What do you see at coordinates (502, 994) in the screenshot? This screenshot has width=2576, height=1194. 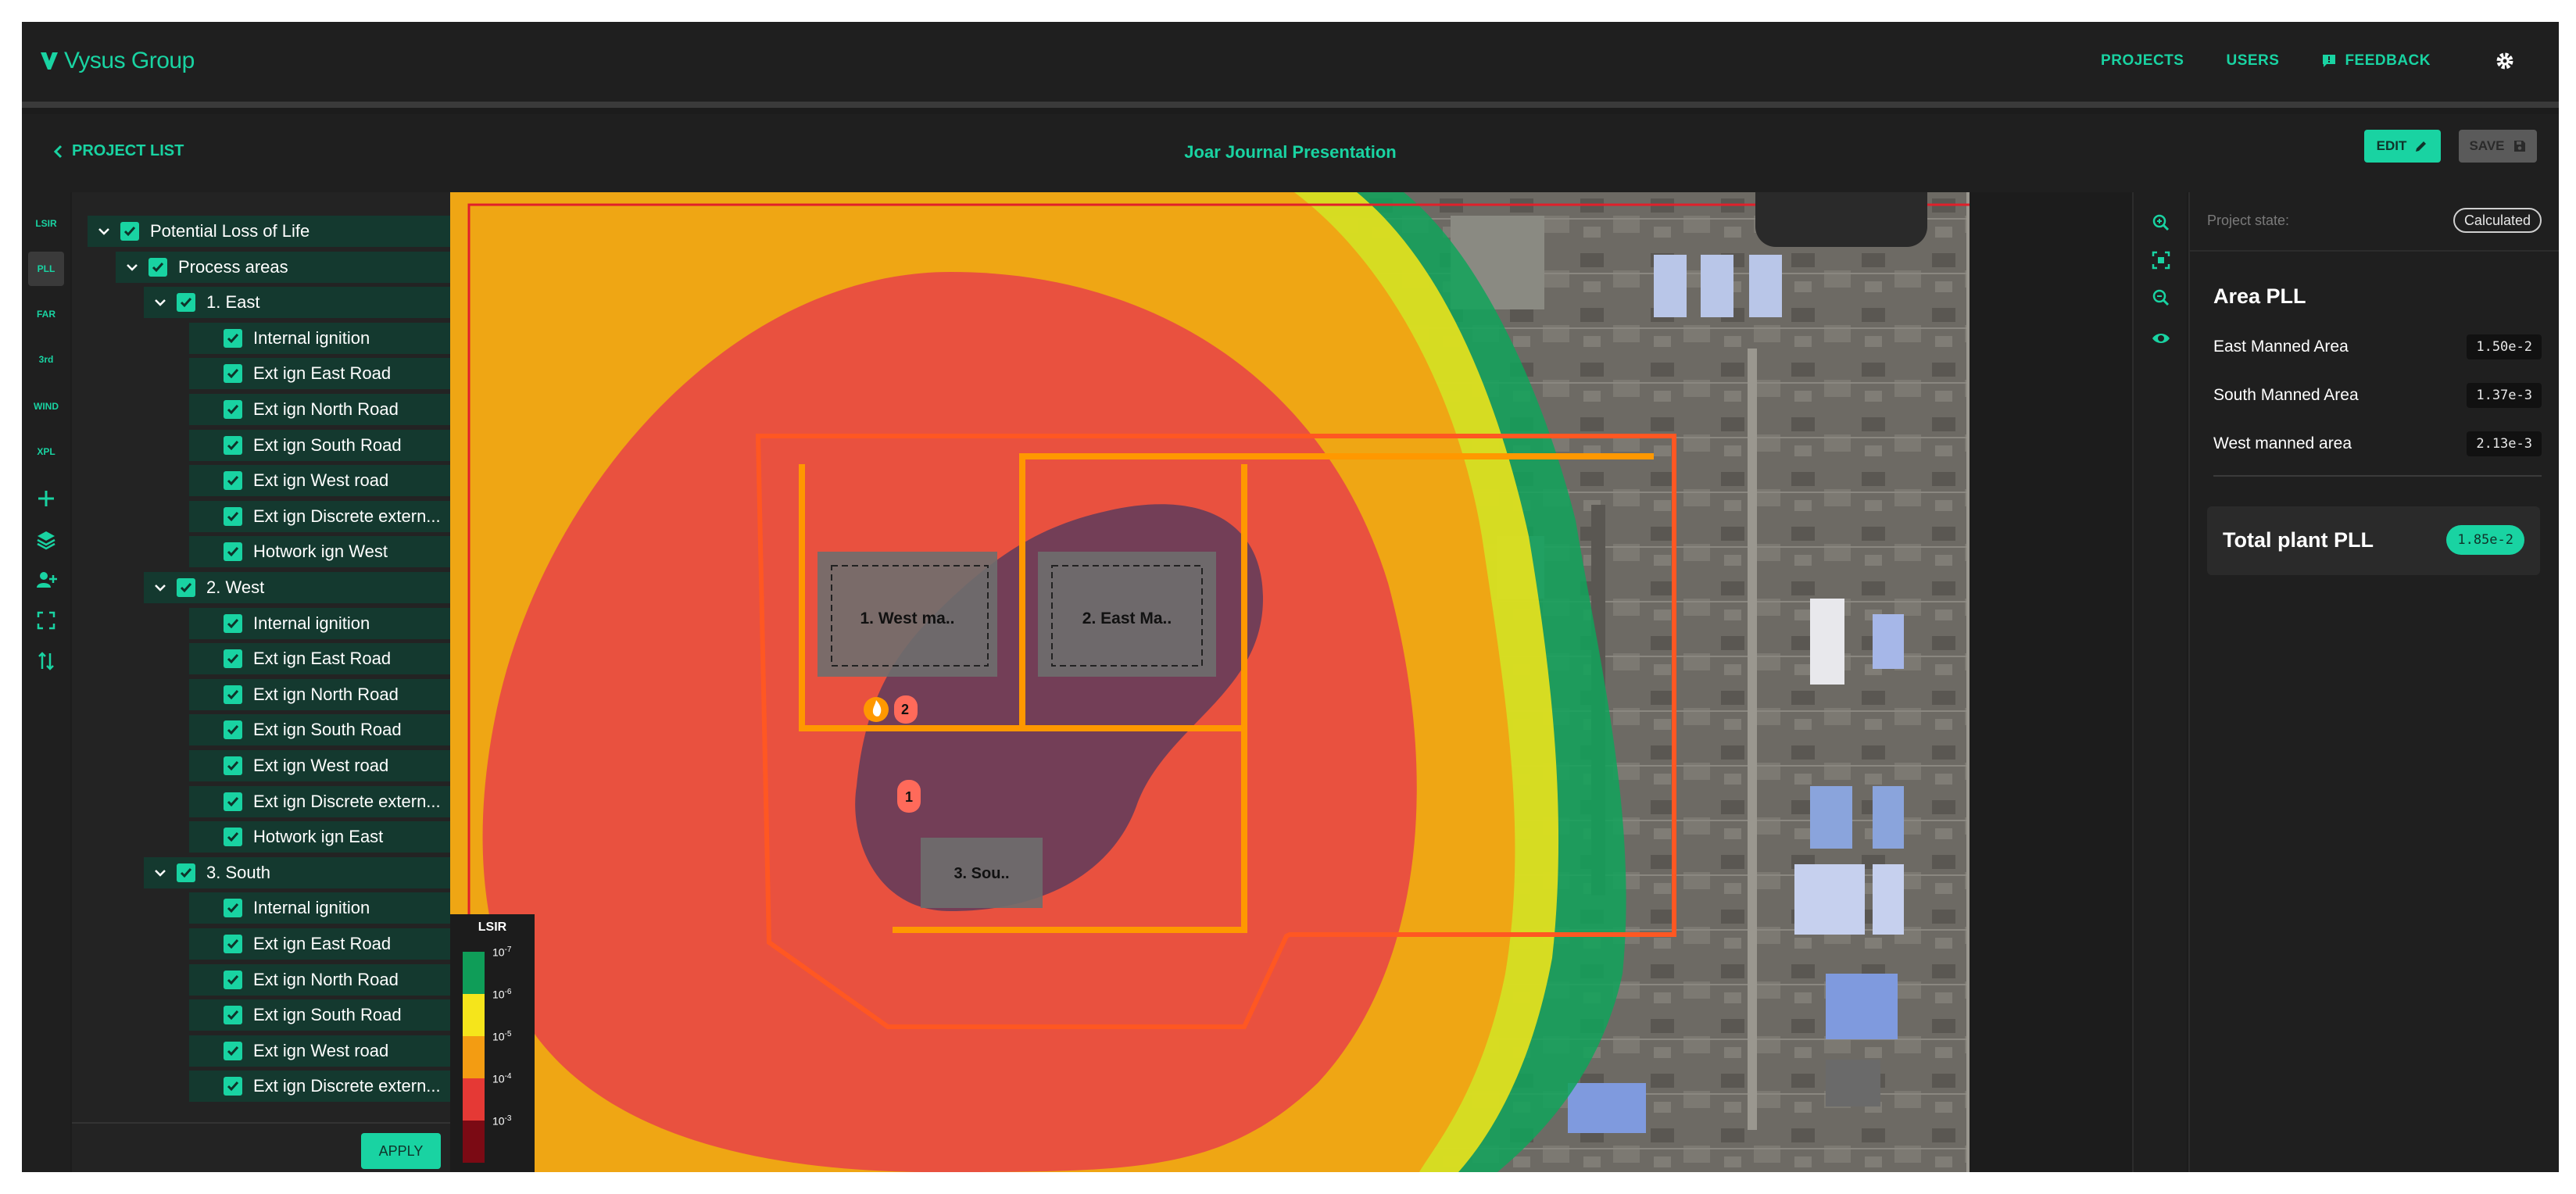 I see `legend-label: 10-6` at bounding box center [502, 994].